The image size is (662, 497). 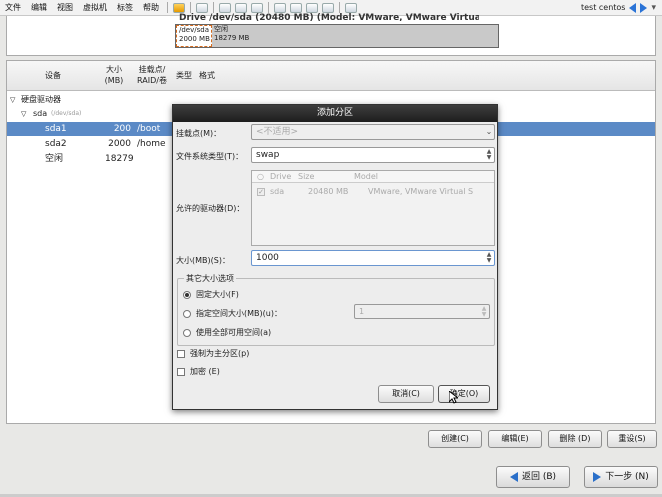 What do you see at coordinates (203, 260) in the screenshot?
I see `size-label: 大小(MB)(S)：` at bounding box center [203, 260].